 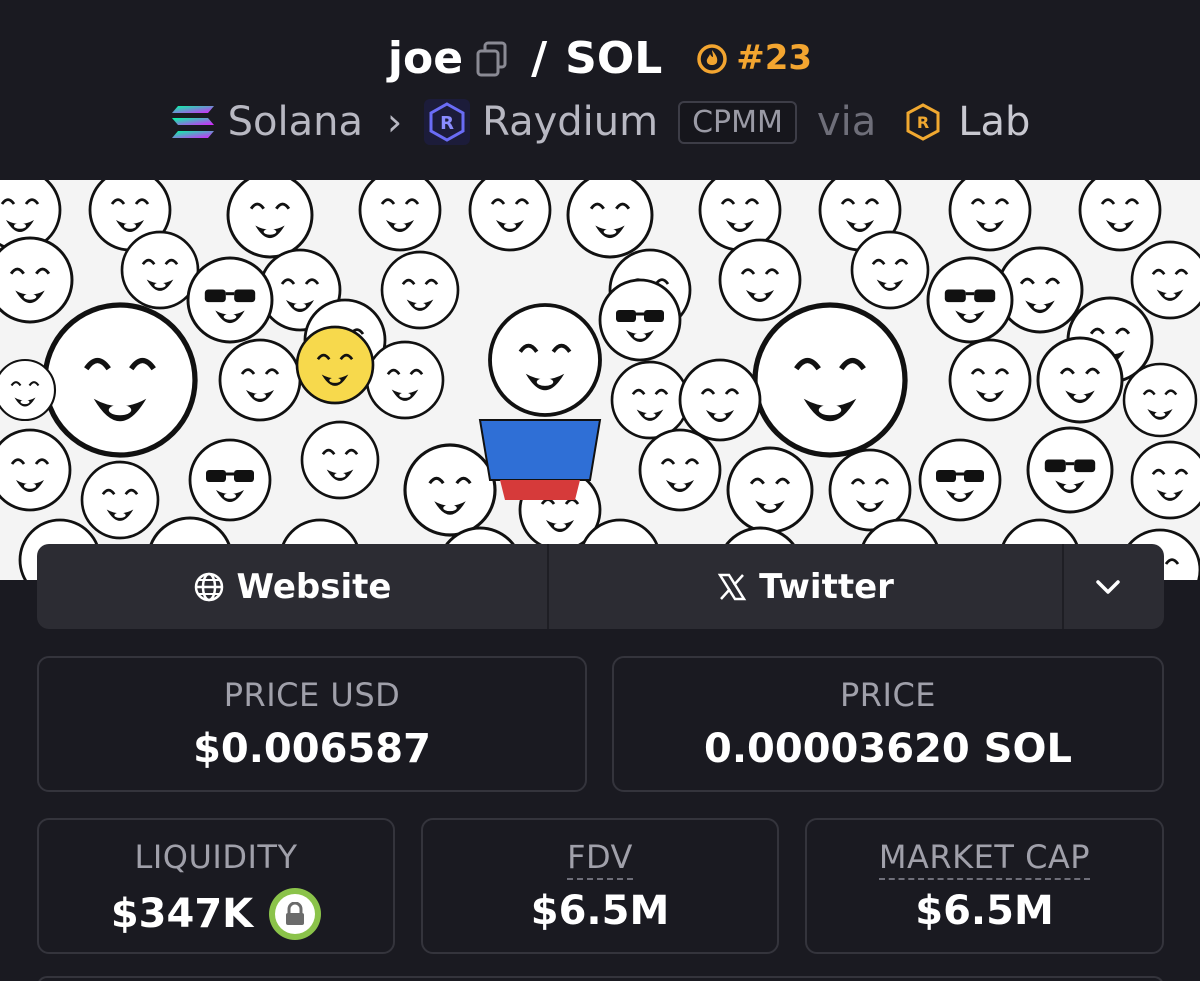 What do you see at coordinates (312, 695) in the screenshot?
I see `price-usd-label: PRICE USD` at bounding box center [312, 695].